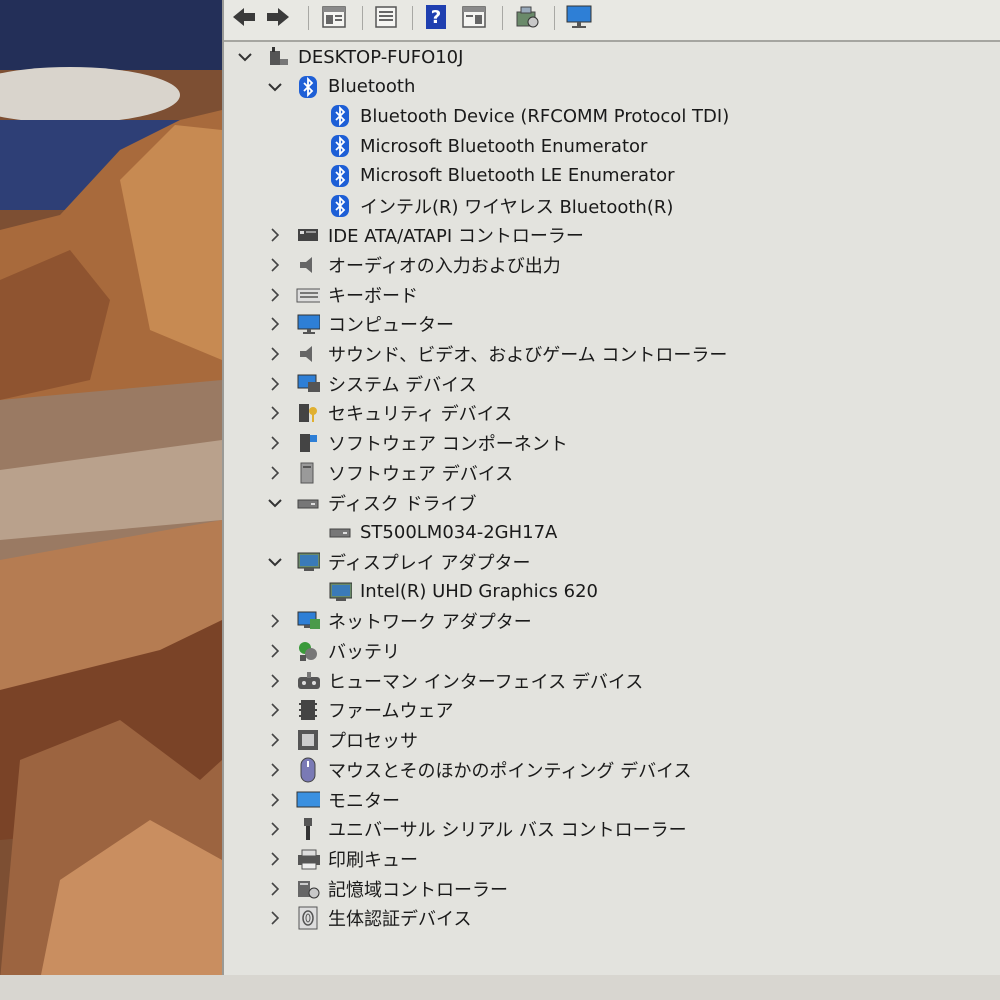 This screenshot has width=1000, height=1000. Describe the element at coordinates (372, 87) in the screenshot. I see `tree-item-label: Bluetooth` at that location.